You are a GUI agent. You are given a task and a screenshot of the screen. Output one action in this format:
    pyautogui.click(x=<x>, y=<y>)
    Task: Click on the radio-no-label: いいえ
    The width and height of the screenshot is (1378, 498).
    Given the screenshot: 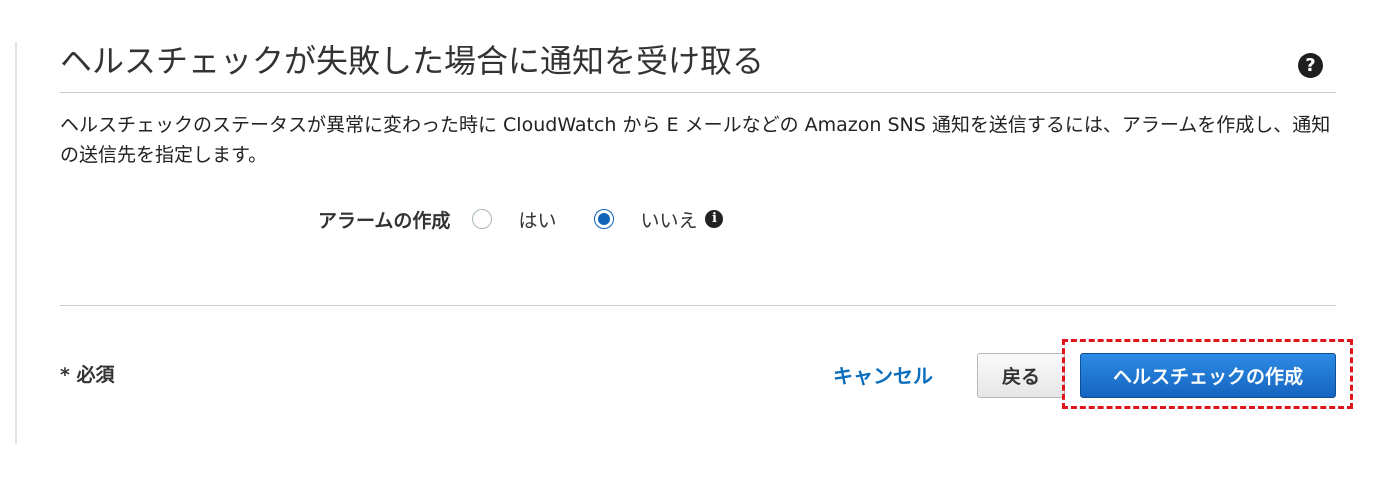 What is the action you would take?
    pyautogui.click(x=668, y=219)
    